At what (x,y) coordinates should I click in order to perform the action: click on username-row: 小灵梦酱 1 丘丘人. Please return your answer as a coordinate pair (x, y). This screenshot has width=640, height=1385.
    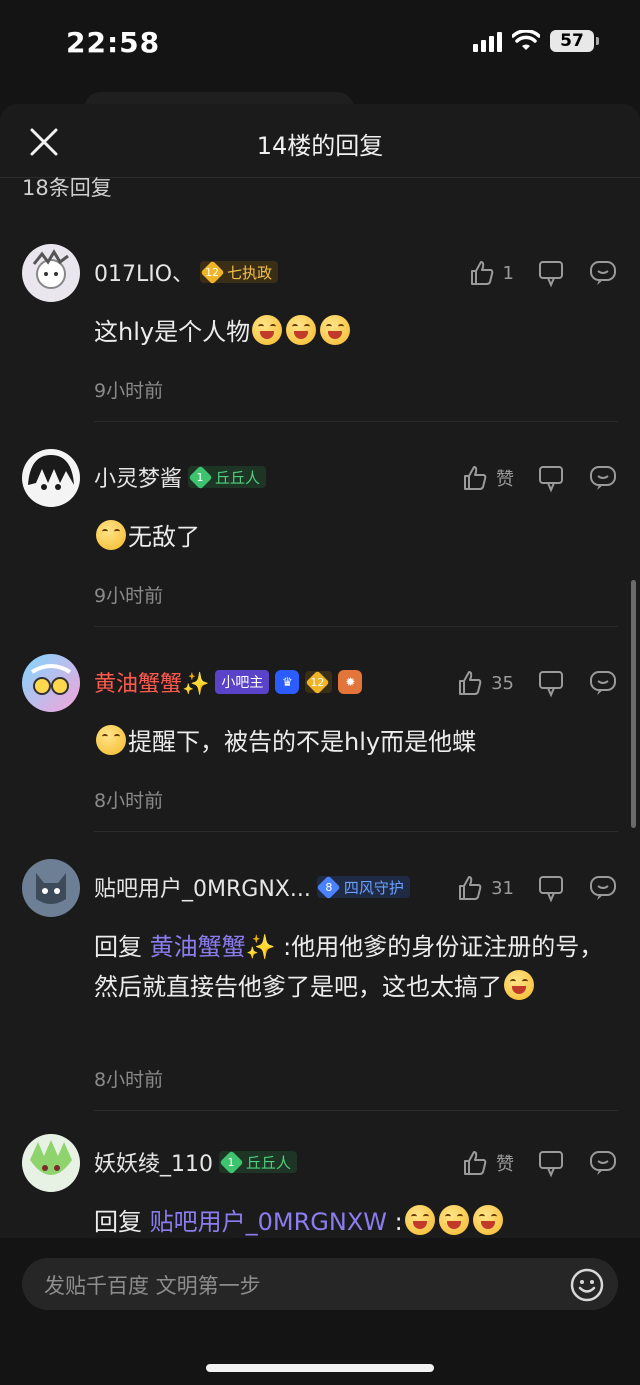
    Looking at the image, I should click on (180, 477).